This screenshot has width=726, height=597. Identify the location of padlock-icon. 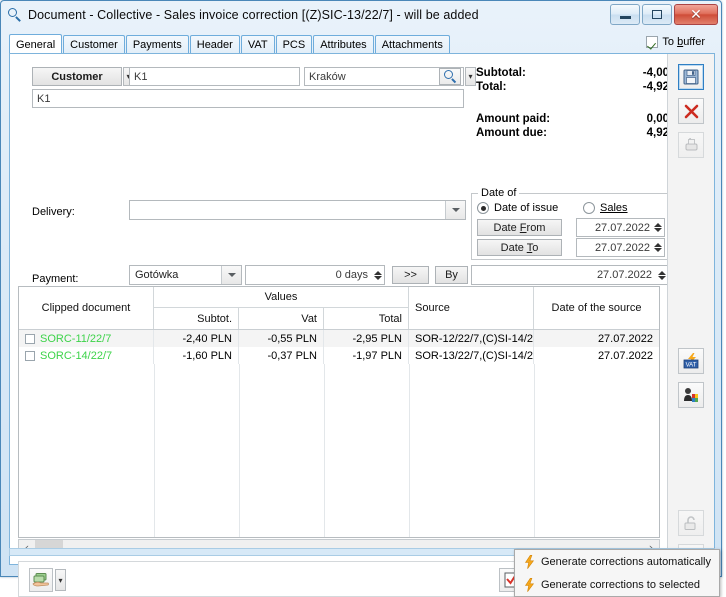
(690, 523).